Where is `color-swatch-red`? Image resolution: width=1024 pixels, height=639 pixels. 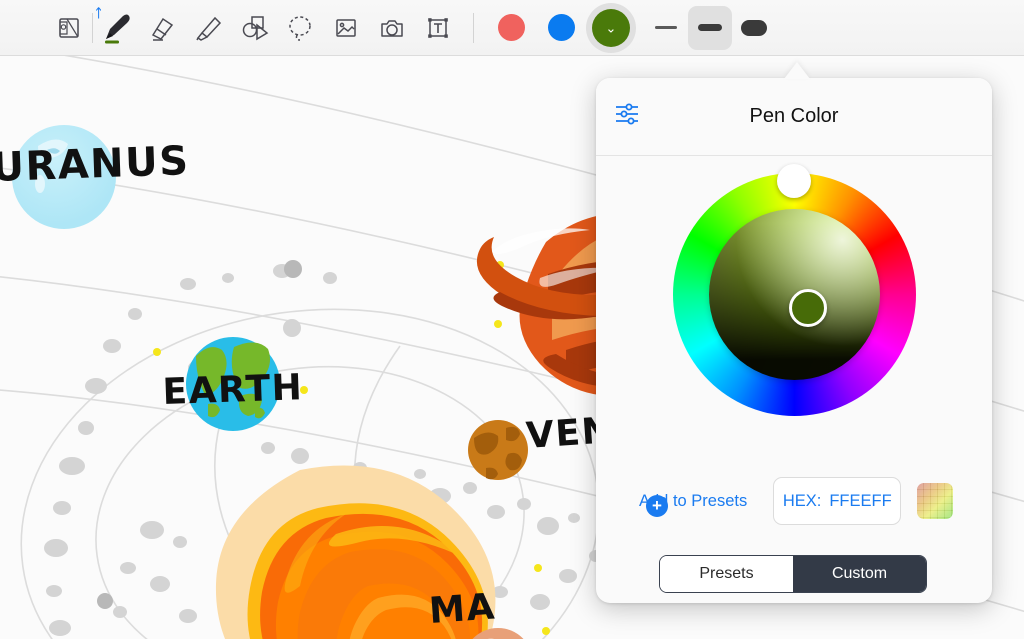 color-swatch-red is located at coordinates (511, 28).